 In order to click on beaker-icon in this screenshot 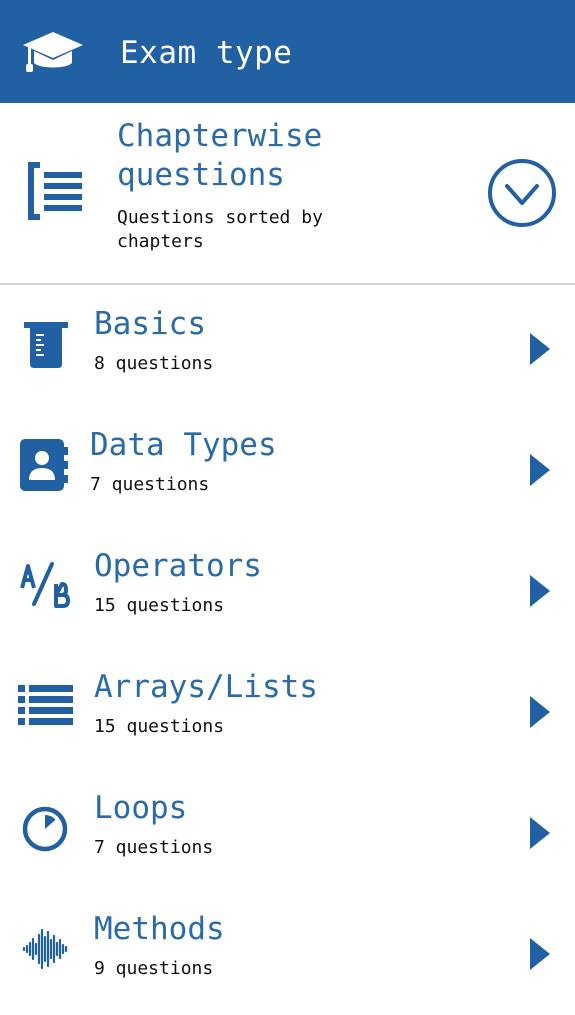, I will do `click(46, 345)`.